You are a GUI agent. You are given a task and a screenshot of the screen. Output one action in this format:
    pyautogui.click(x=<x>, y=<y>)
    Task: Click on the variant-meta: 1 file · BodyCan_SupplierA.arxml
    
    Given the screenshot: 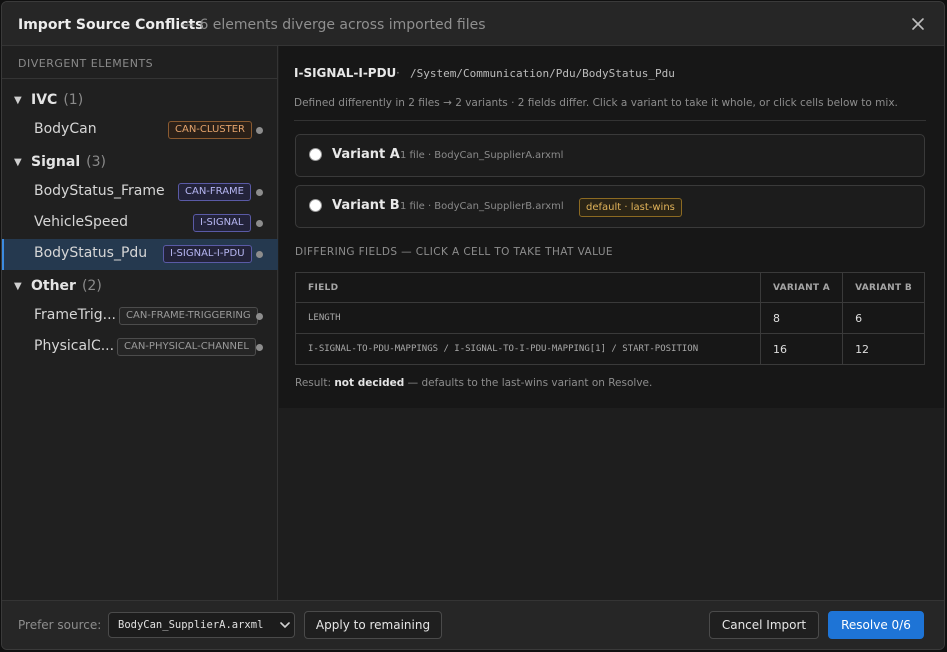 What is the action you would take?
    pyautogui.click(x=482, y=155)
    